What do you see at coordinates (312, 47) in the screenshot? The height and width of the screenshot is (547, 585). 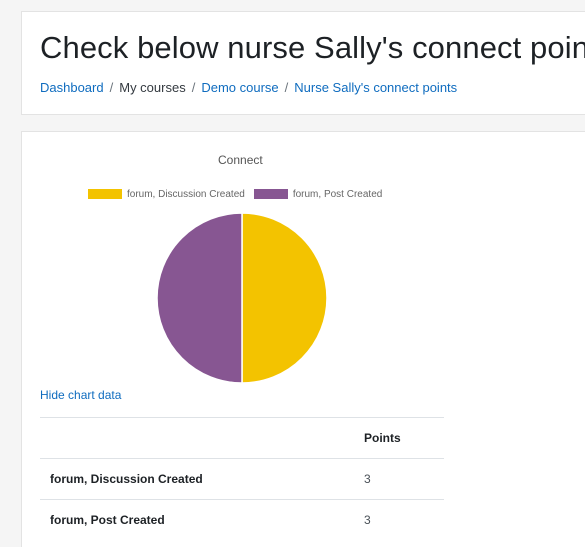 I see `page-title: Check below nurse Sally's connect points` at bounding box center [312, 47].